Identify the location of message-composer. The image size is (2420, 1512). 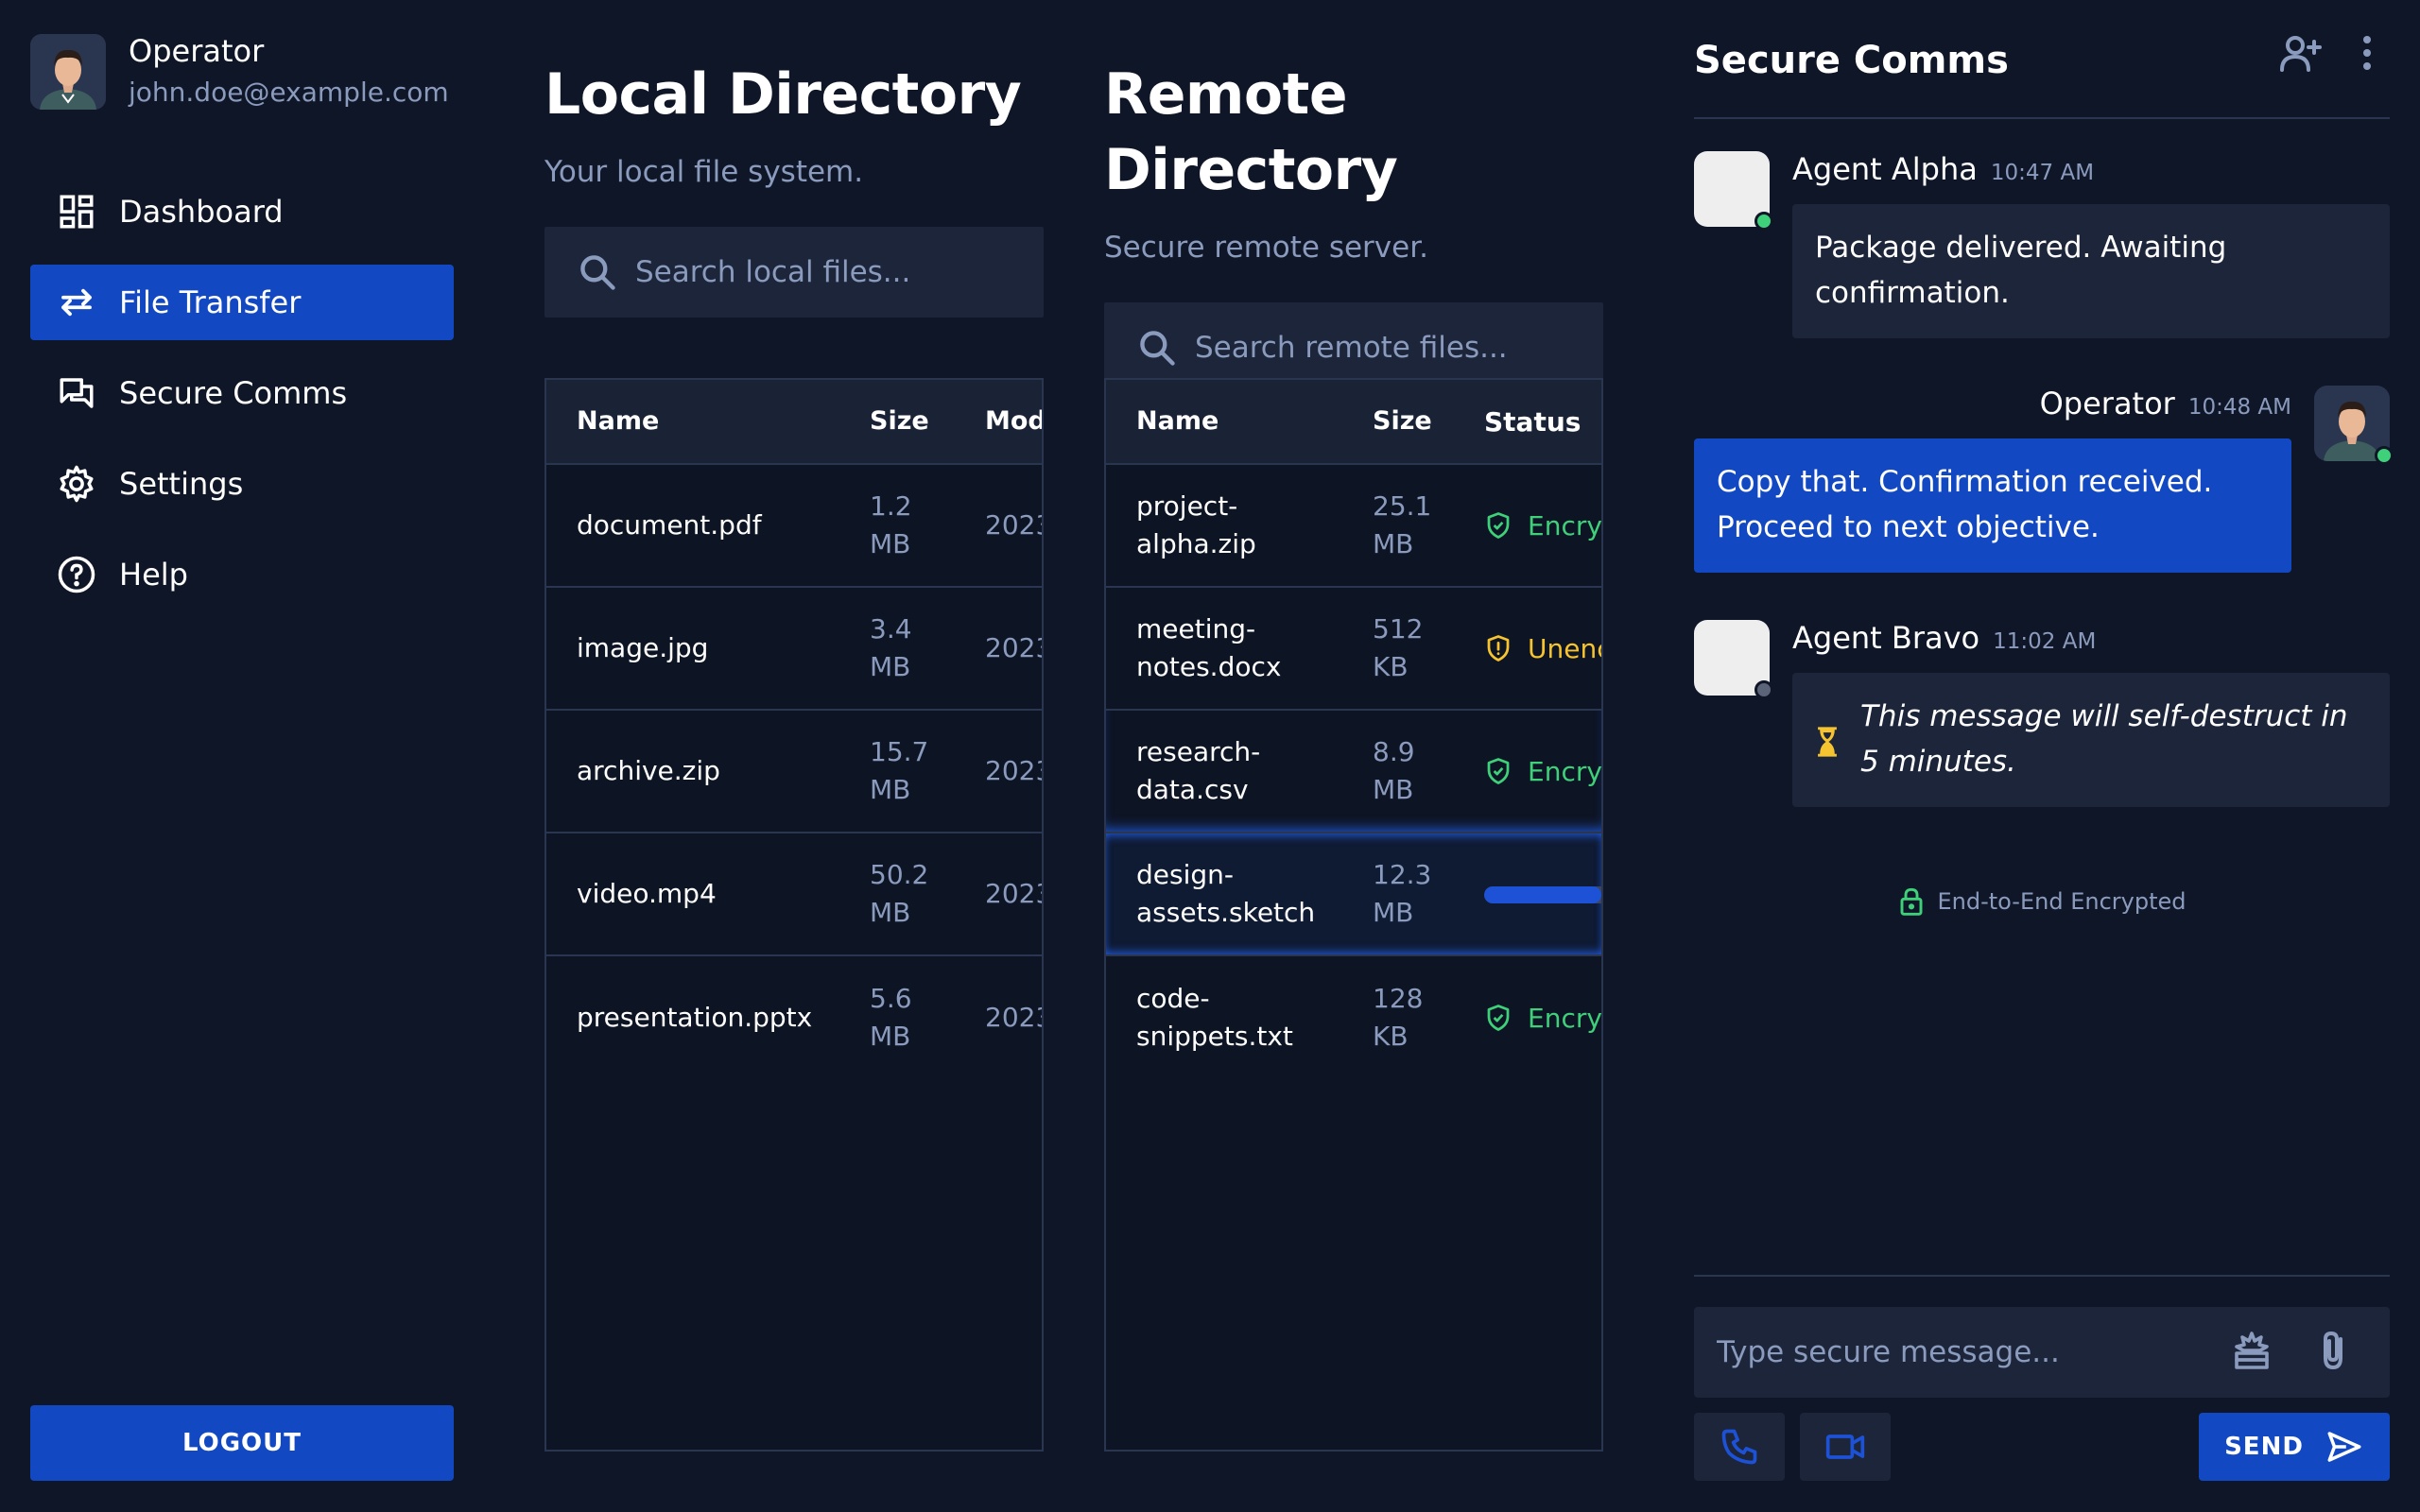
(2042, 1352).